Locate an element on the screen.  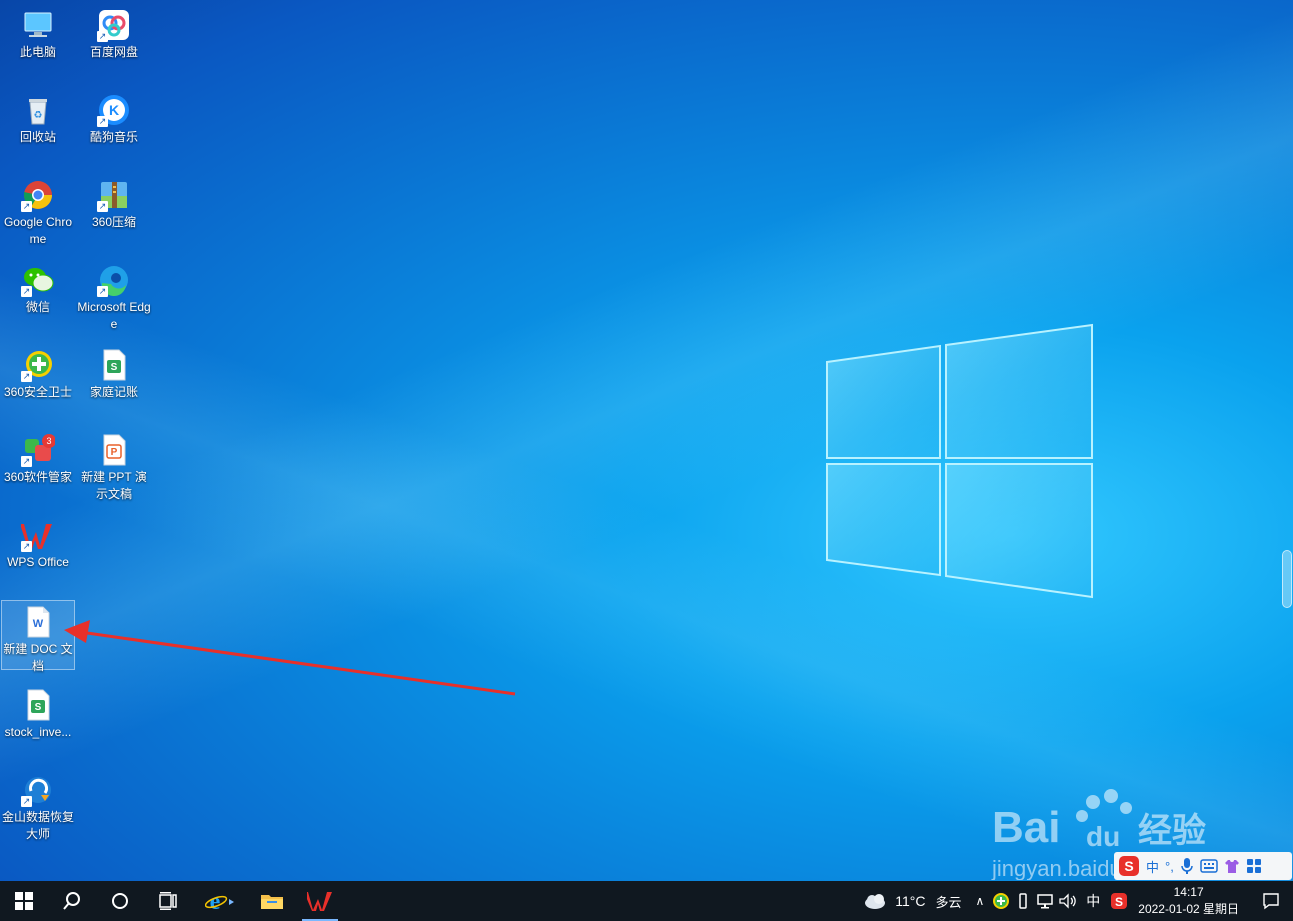
volume-slider-handle is located at coordinates (1287, 579).